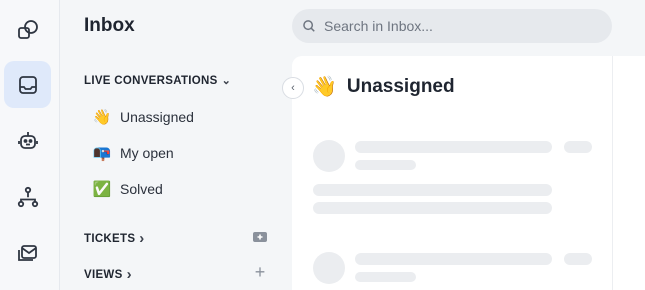 The height and width of the screenshot is (290, 645). I want to click on rail-item-inbox, so click(27, 84).